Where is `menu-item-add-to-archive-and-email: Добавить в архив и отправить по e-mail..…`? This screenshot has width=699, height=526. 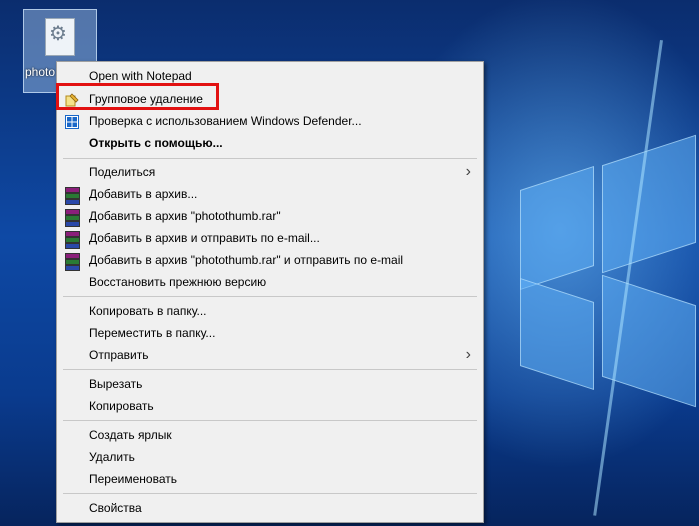
menu-item-add-to-archive-and-email: Добавить в архив и отправить по e-mail..… is located at coordinates (270, 238).